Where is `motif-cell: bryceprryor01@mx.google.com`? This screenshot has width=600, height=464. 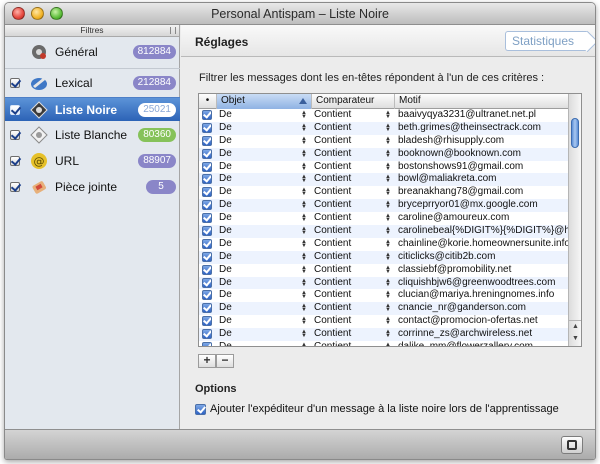
motif-cell: bryceprryor01@mx.google.com is located at coordinates (482, 205).